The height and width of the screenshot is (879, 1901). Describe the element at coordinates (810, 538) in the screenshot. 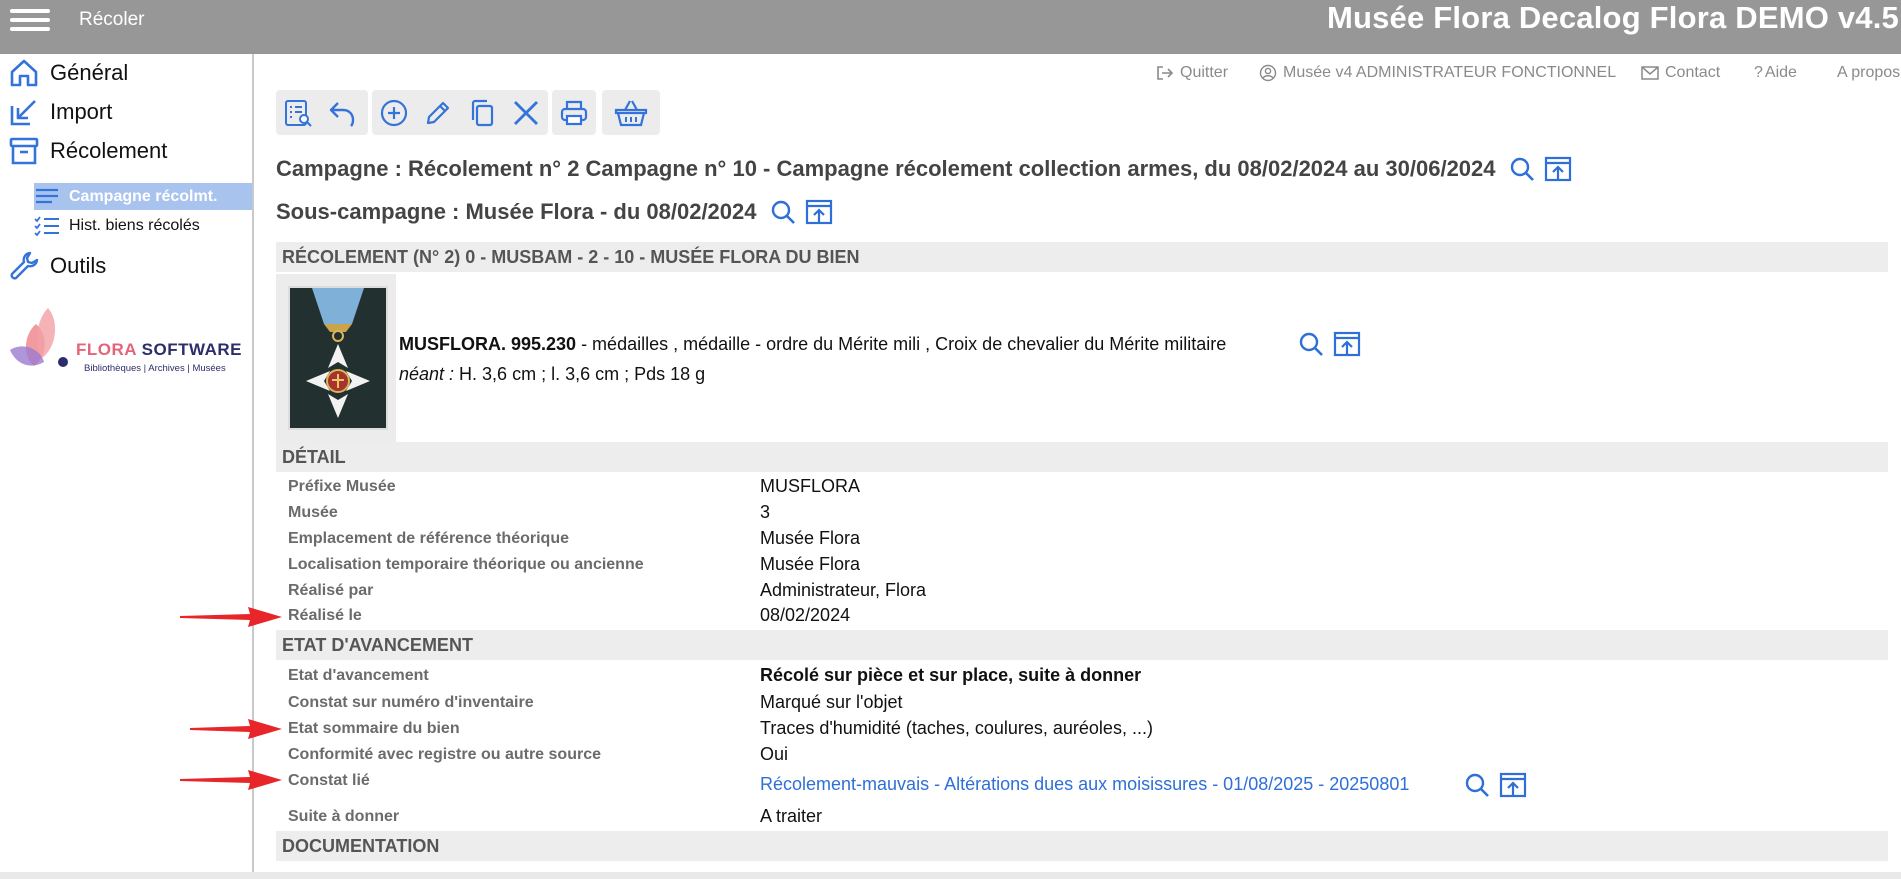

I see `field-value-emplacement: Musée Flora` at that location.